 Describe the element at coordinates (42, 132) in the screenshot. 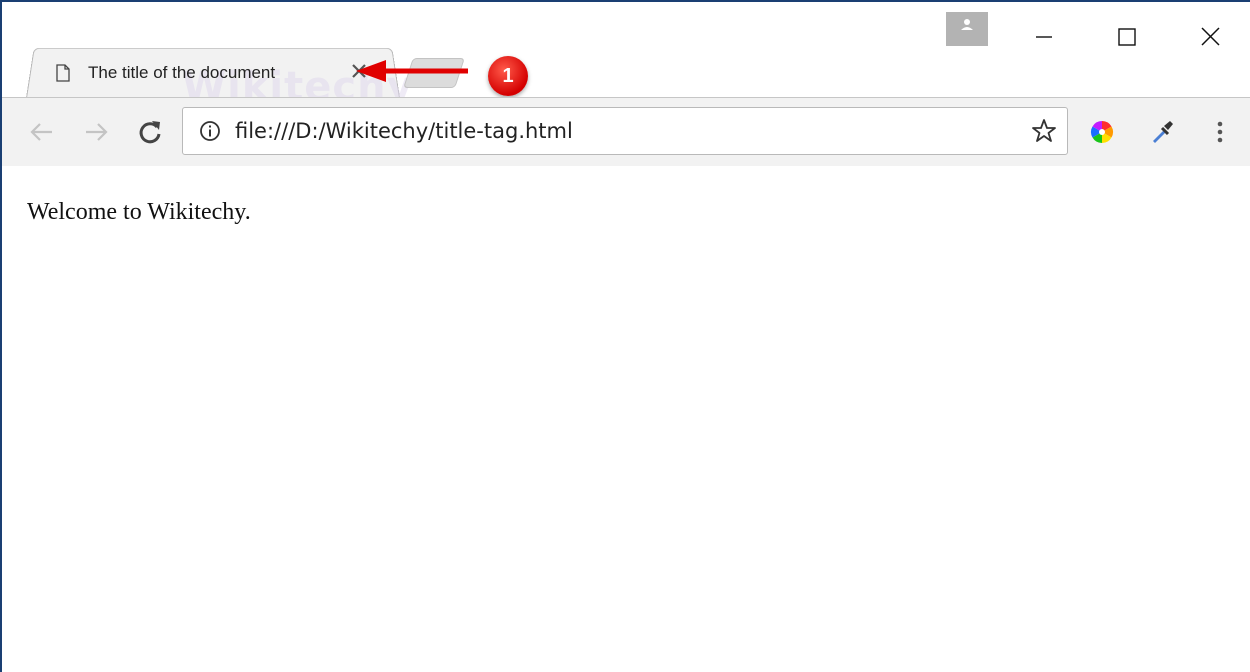

I see `back-icon` at that location.